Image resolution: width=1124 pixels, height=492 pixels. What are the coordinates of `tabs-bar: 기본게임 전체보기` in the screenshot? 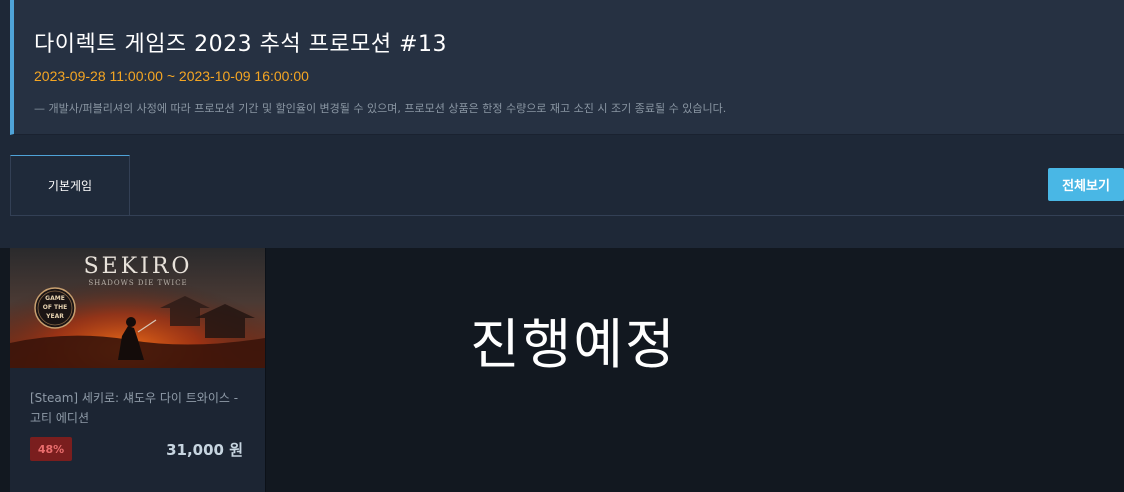 It's located at (567, 185).